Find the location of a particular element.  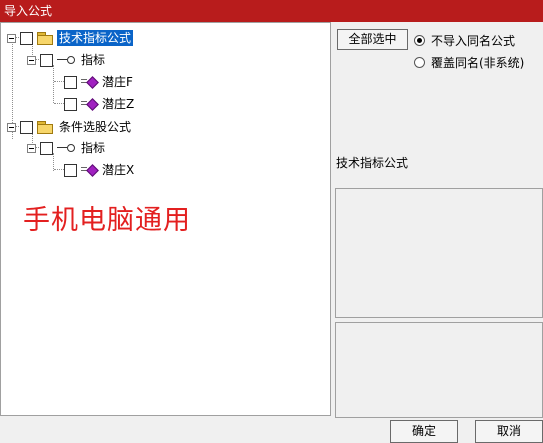

formula-category-label: 技术指标公式 is located at coordinates (372, 163).